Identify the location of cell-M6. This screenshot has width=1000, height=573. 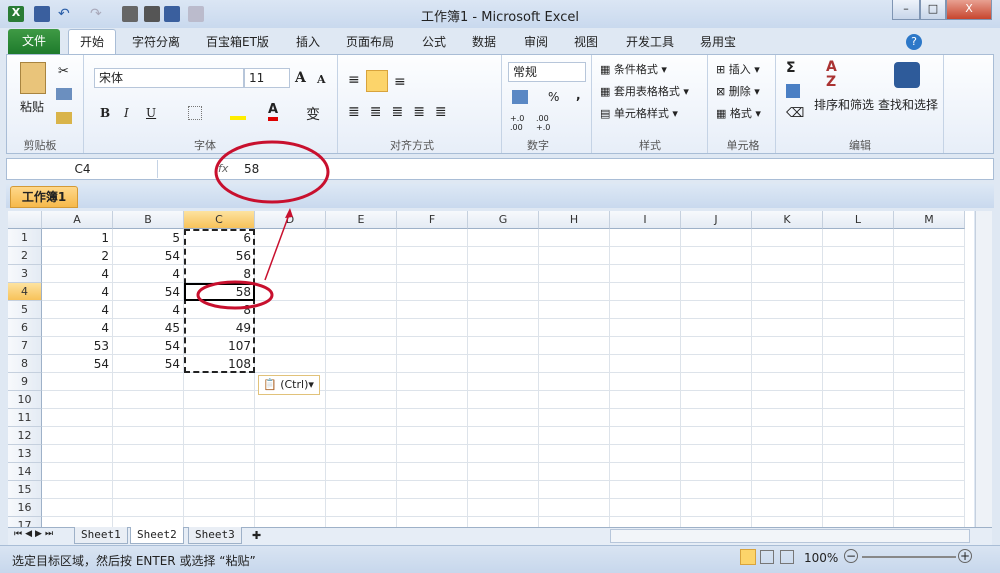
(929, 328).